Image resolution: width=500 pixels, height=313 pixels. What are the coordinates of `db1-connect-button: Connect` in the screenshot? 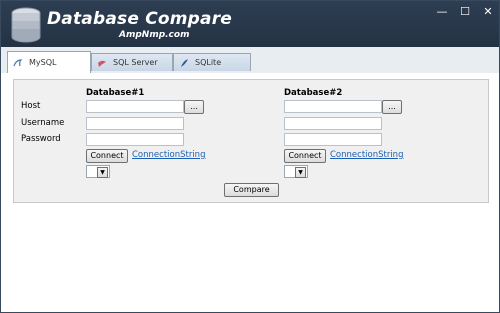 It's located at (107, 156).